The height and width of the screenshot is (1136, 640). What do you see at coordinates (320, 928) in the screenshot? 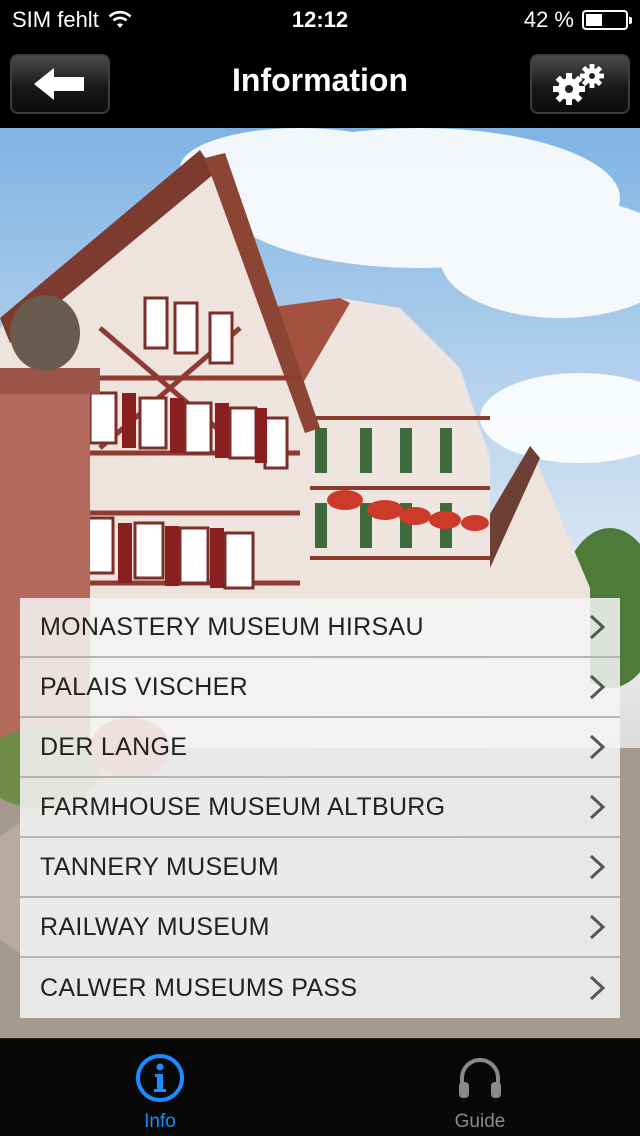
I see `list-item-railway-museum: RAILWAY MUSEUM` at bounding box center [320, 928].